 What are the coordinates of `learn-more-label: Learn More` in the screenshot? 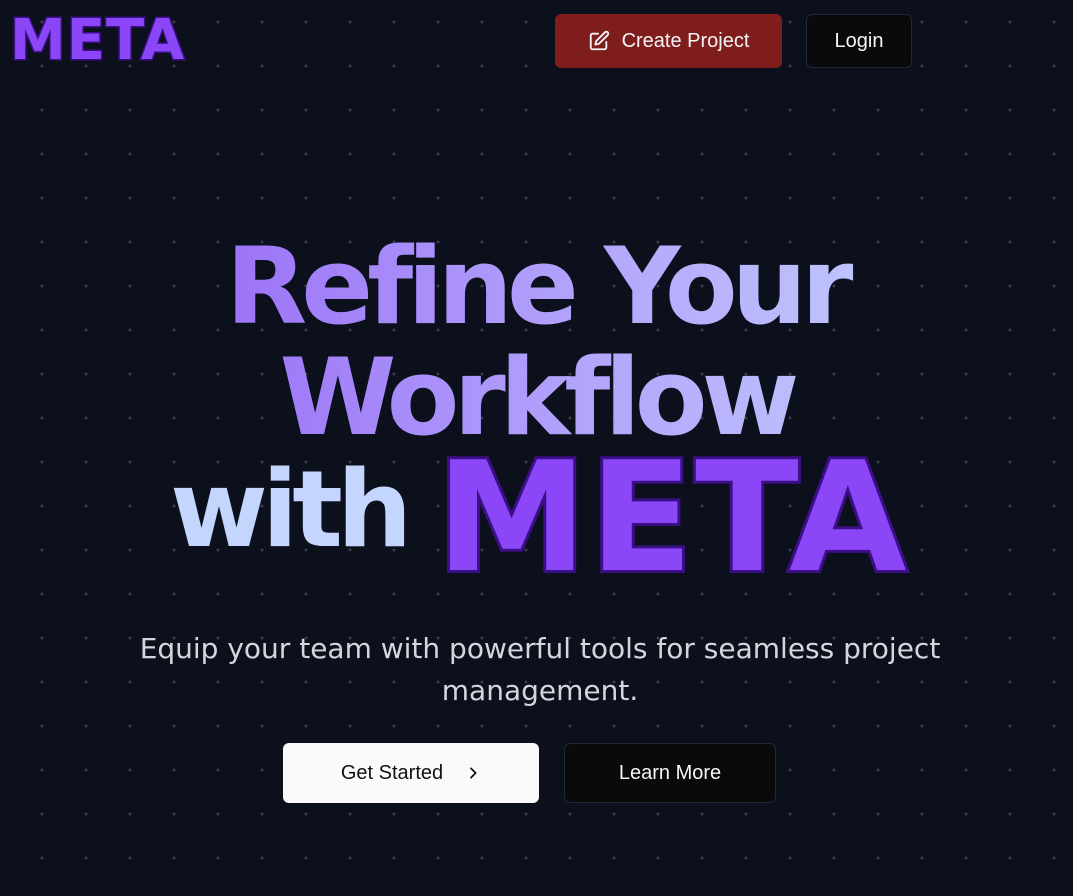 It's located at (670, 772).